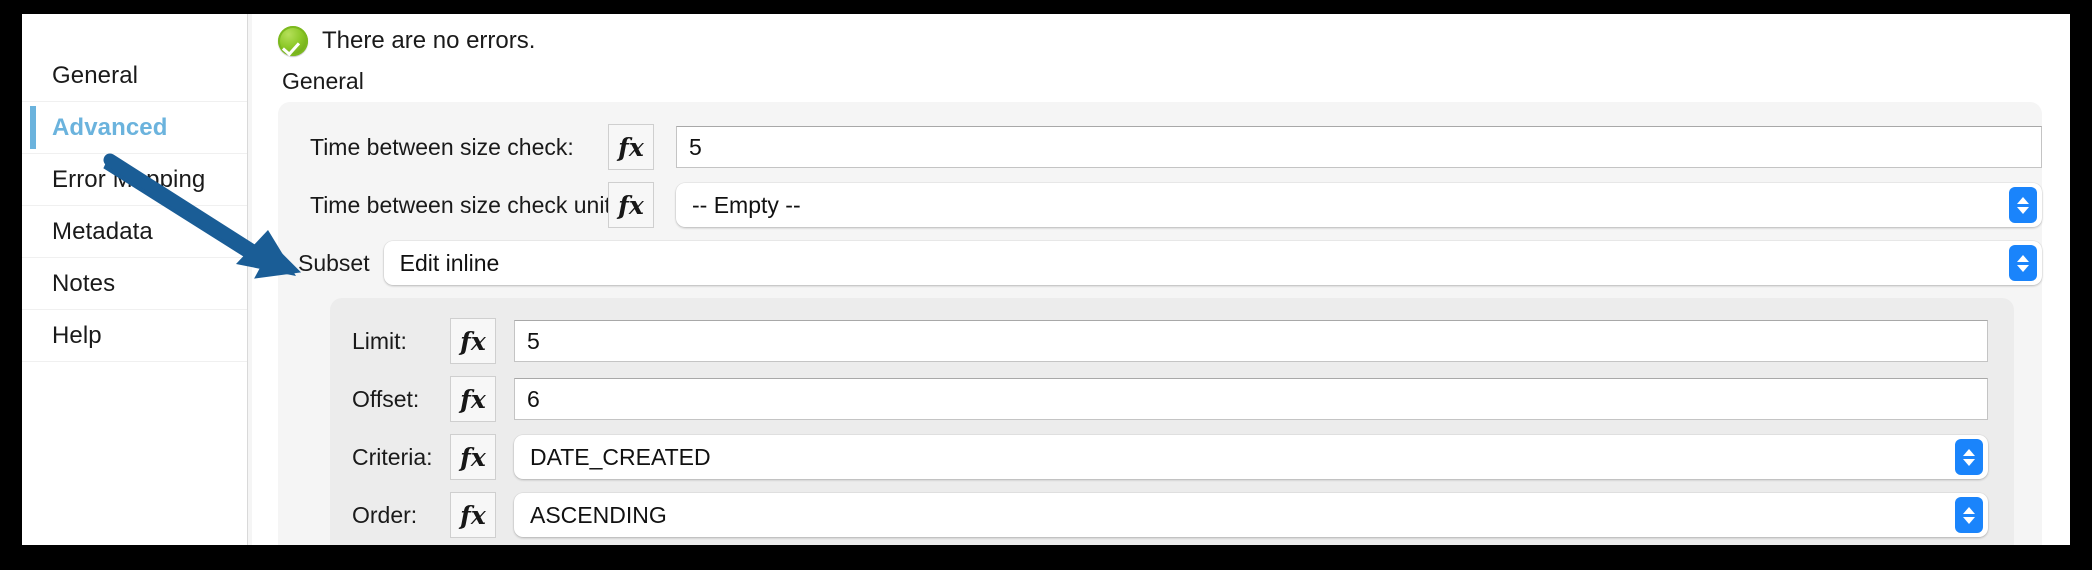  Describe the element at coordinates (334, 262) in the screenshot. I see `subset-label: Subset` at that location.